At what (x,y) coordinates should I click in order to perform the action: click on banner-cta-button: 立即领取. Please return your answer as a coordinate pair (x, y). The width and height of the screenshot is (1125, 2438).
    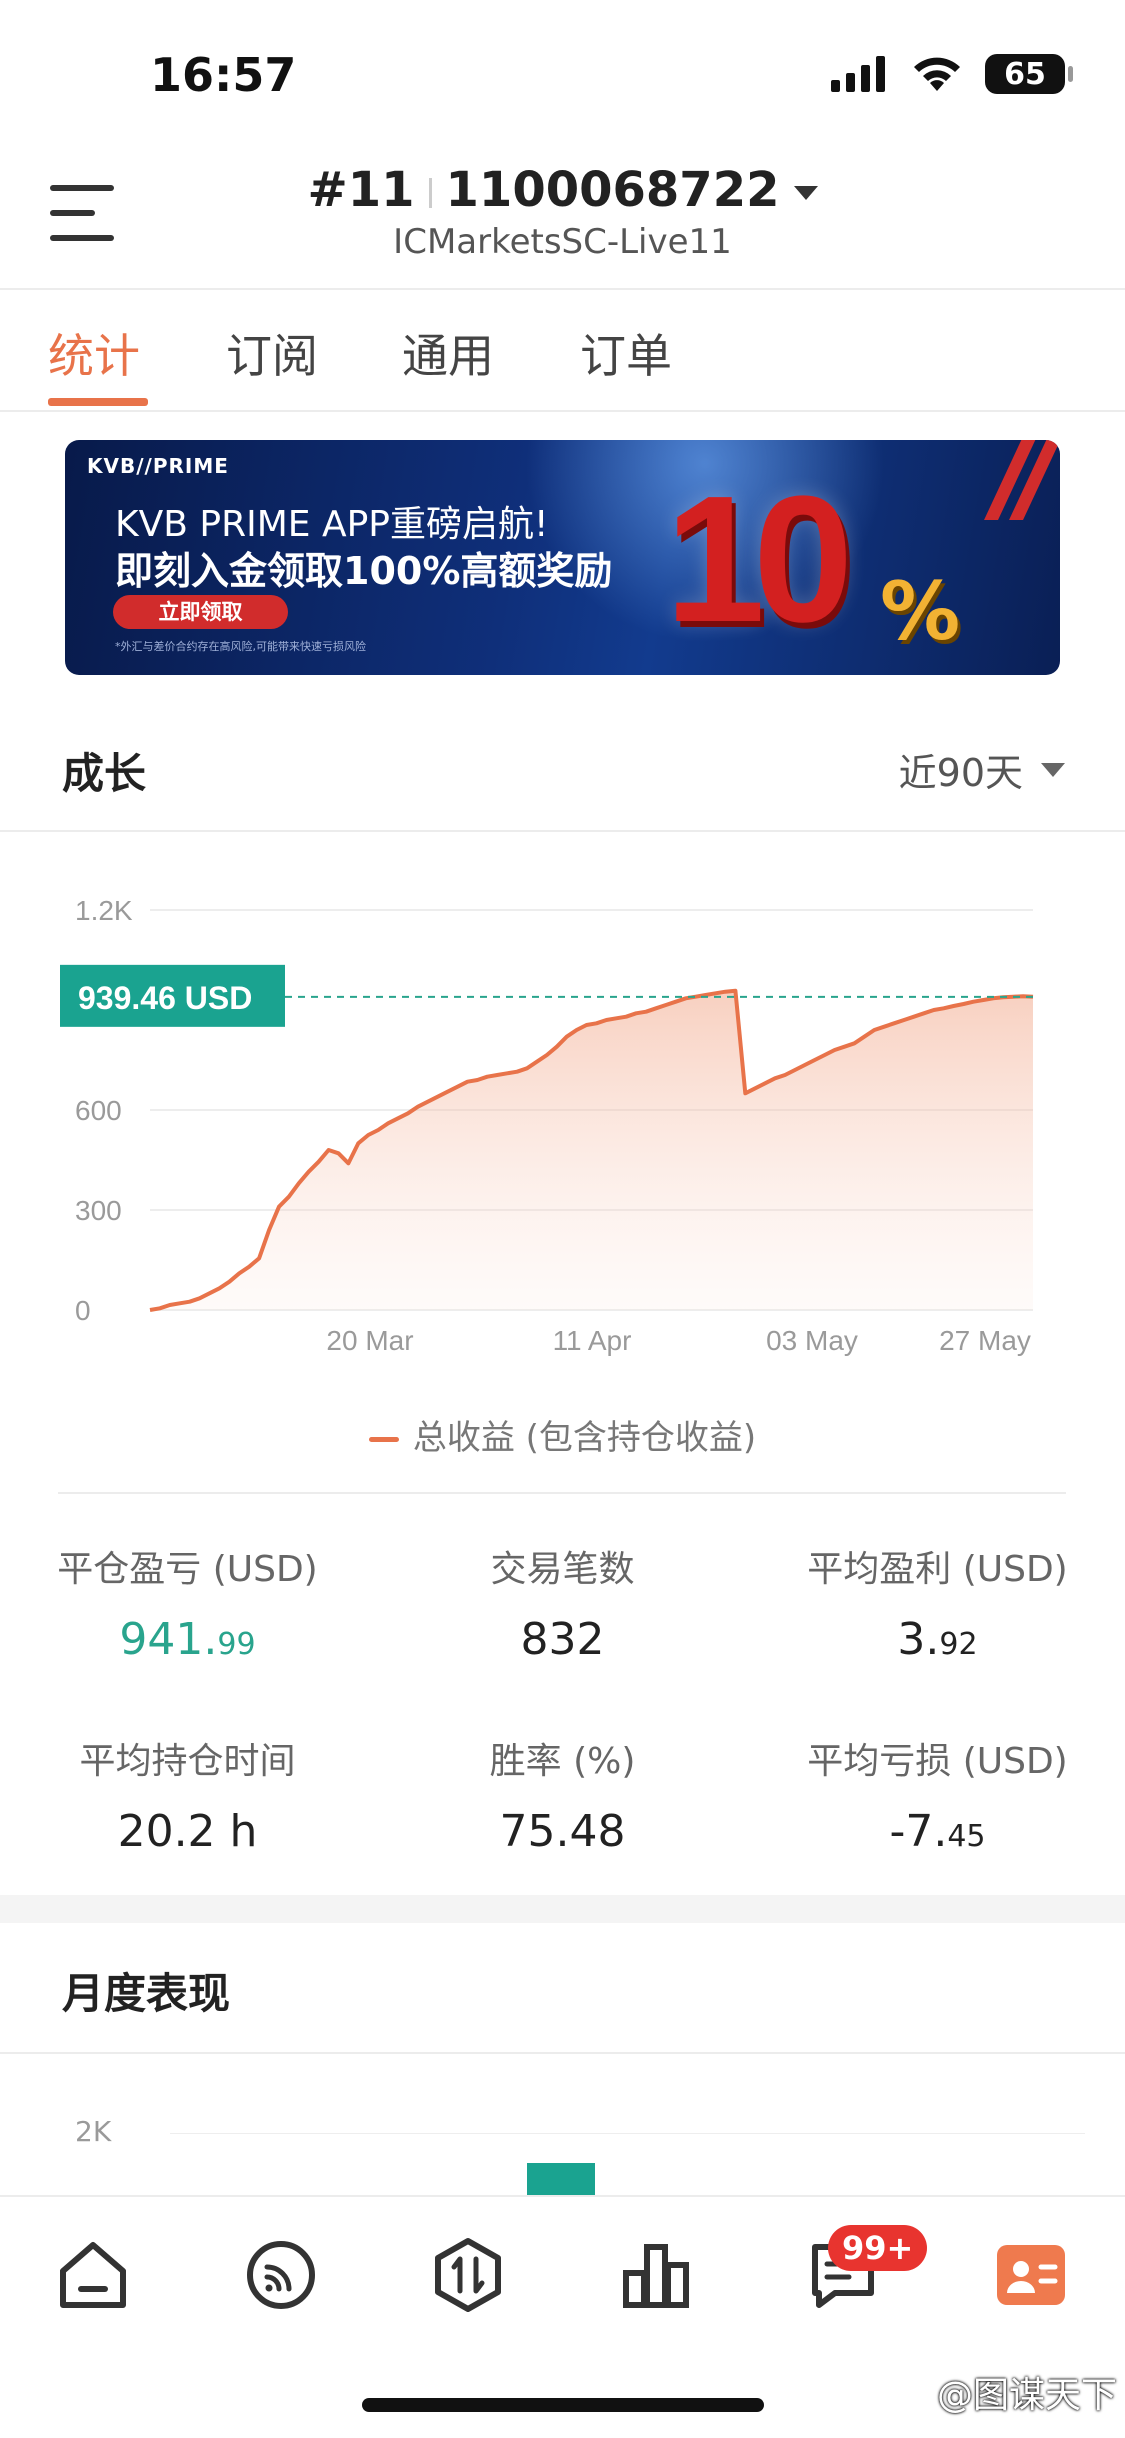
    Looking at the image, I should click on (200, 612).